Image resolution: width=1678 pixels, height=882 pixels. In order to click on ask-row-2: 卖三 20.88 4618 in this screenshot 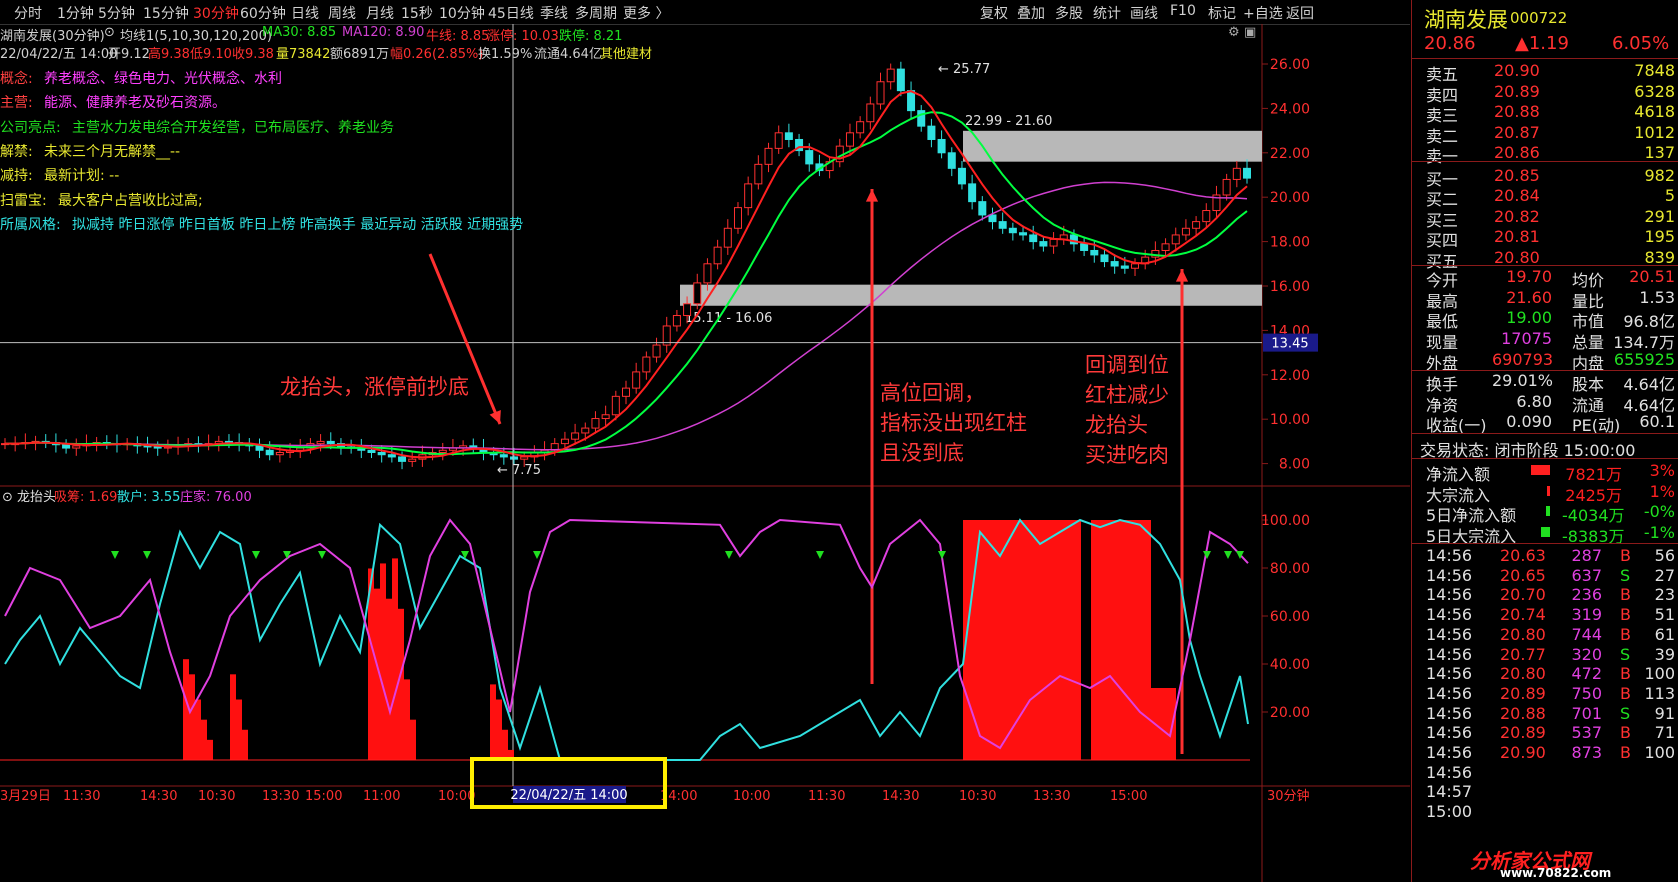, I will do `click(1545, 113)`.